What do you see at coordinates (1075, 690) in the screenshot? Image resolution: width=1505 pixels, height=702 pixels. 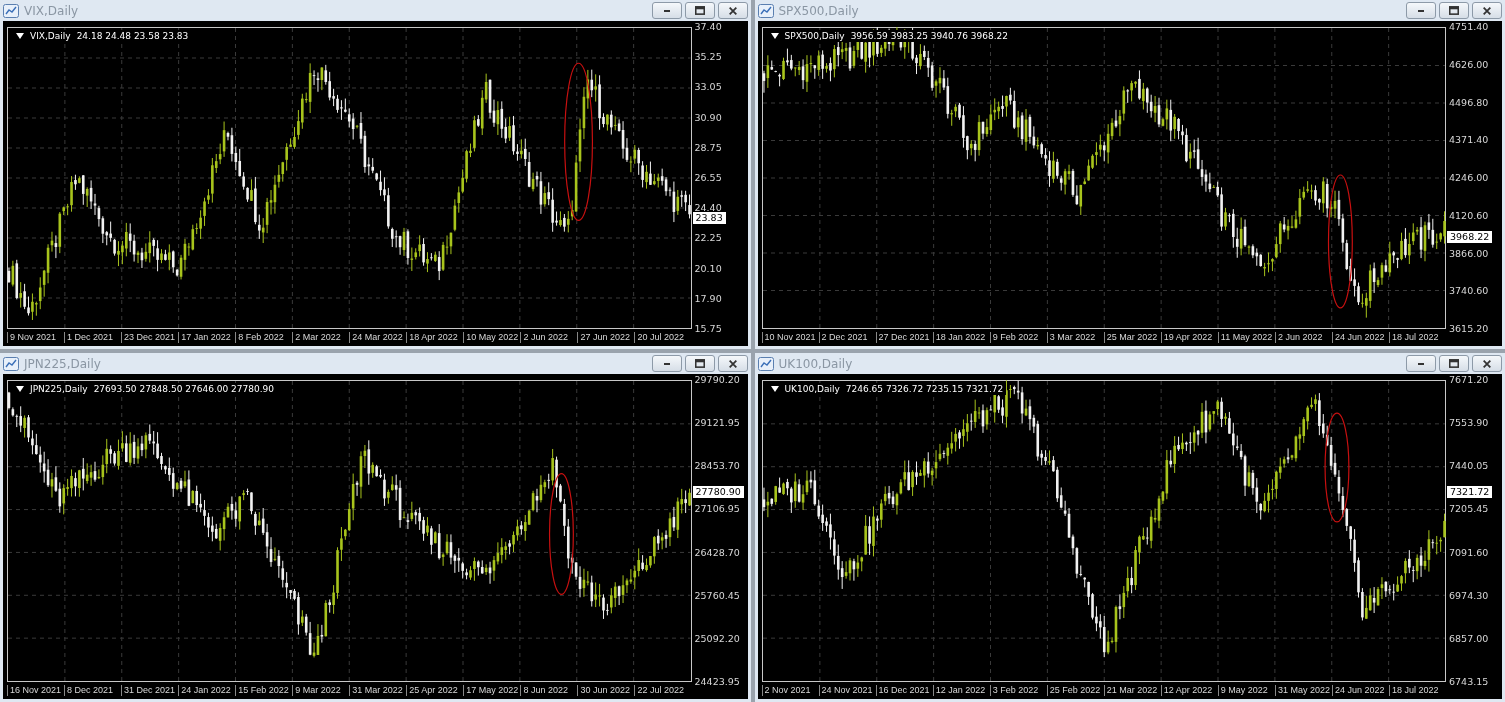 I see `date-label: 25 Feb 2022` at bounding box center [1075, 690].